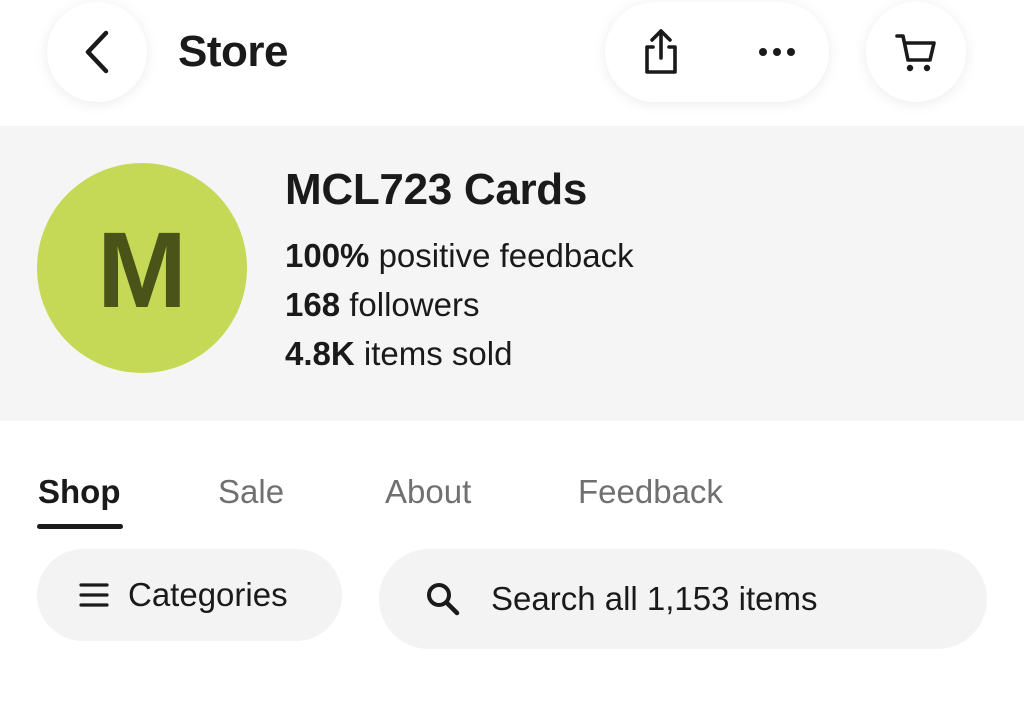 The width and height of the screenshot is (1024, 712). What do you see at coordinates (443, 599) in the screenshot?
I see `search-icon` at bounding box center [443, 599].